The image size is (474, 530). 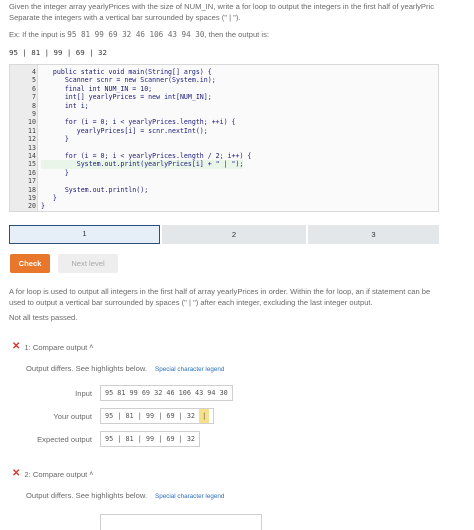 What do you see at coordinates (32, 139) in the screenshot?
I see `line-number: 12` at bounding box center [32, 139].